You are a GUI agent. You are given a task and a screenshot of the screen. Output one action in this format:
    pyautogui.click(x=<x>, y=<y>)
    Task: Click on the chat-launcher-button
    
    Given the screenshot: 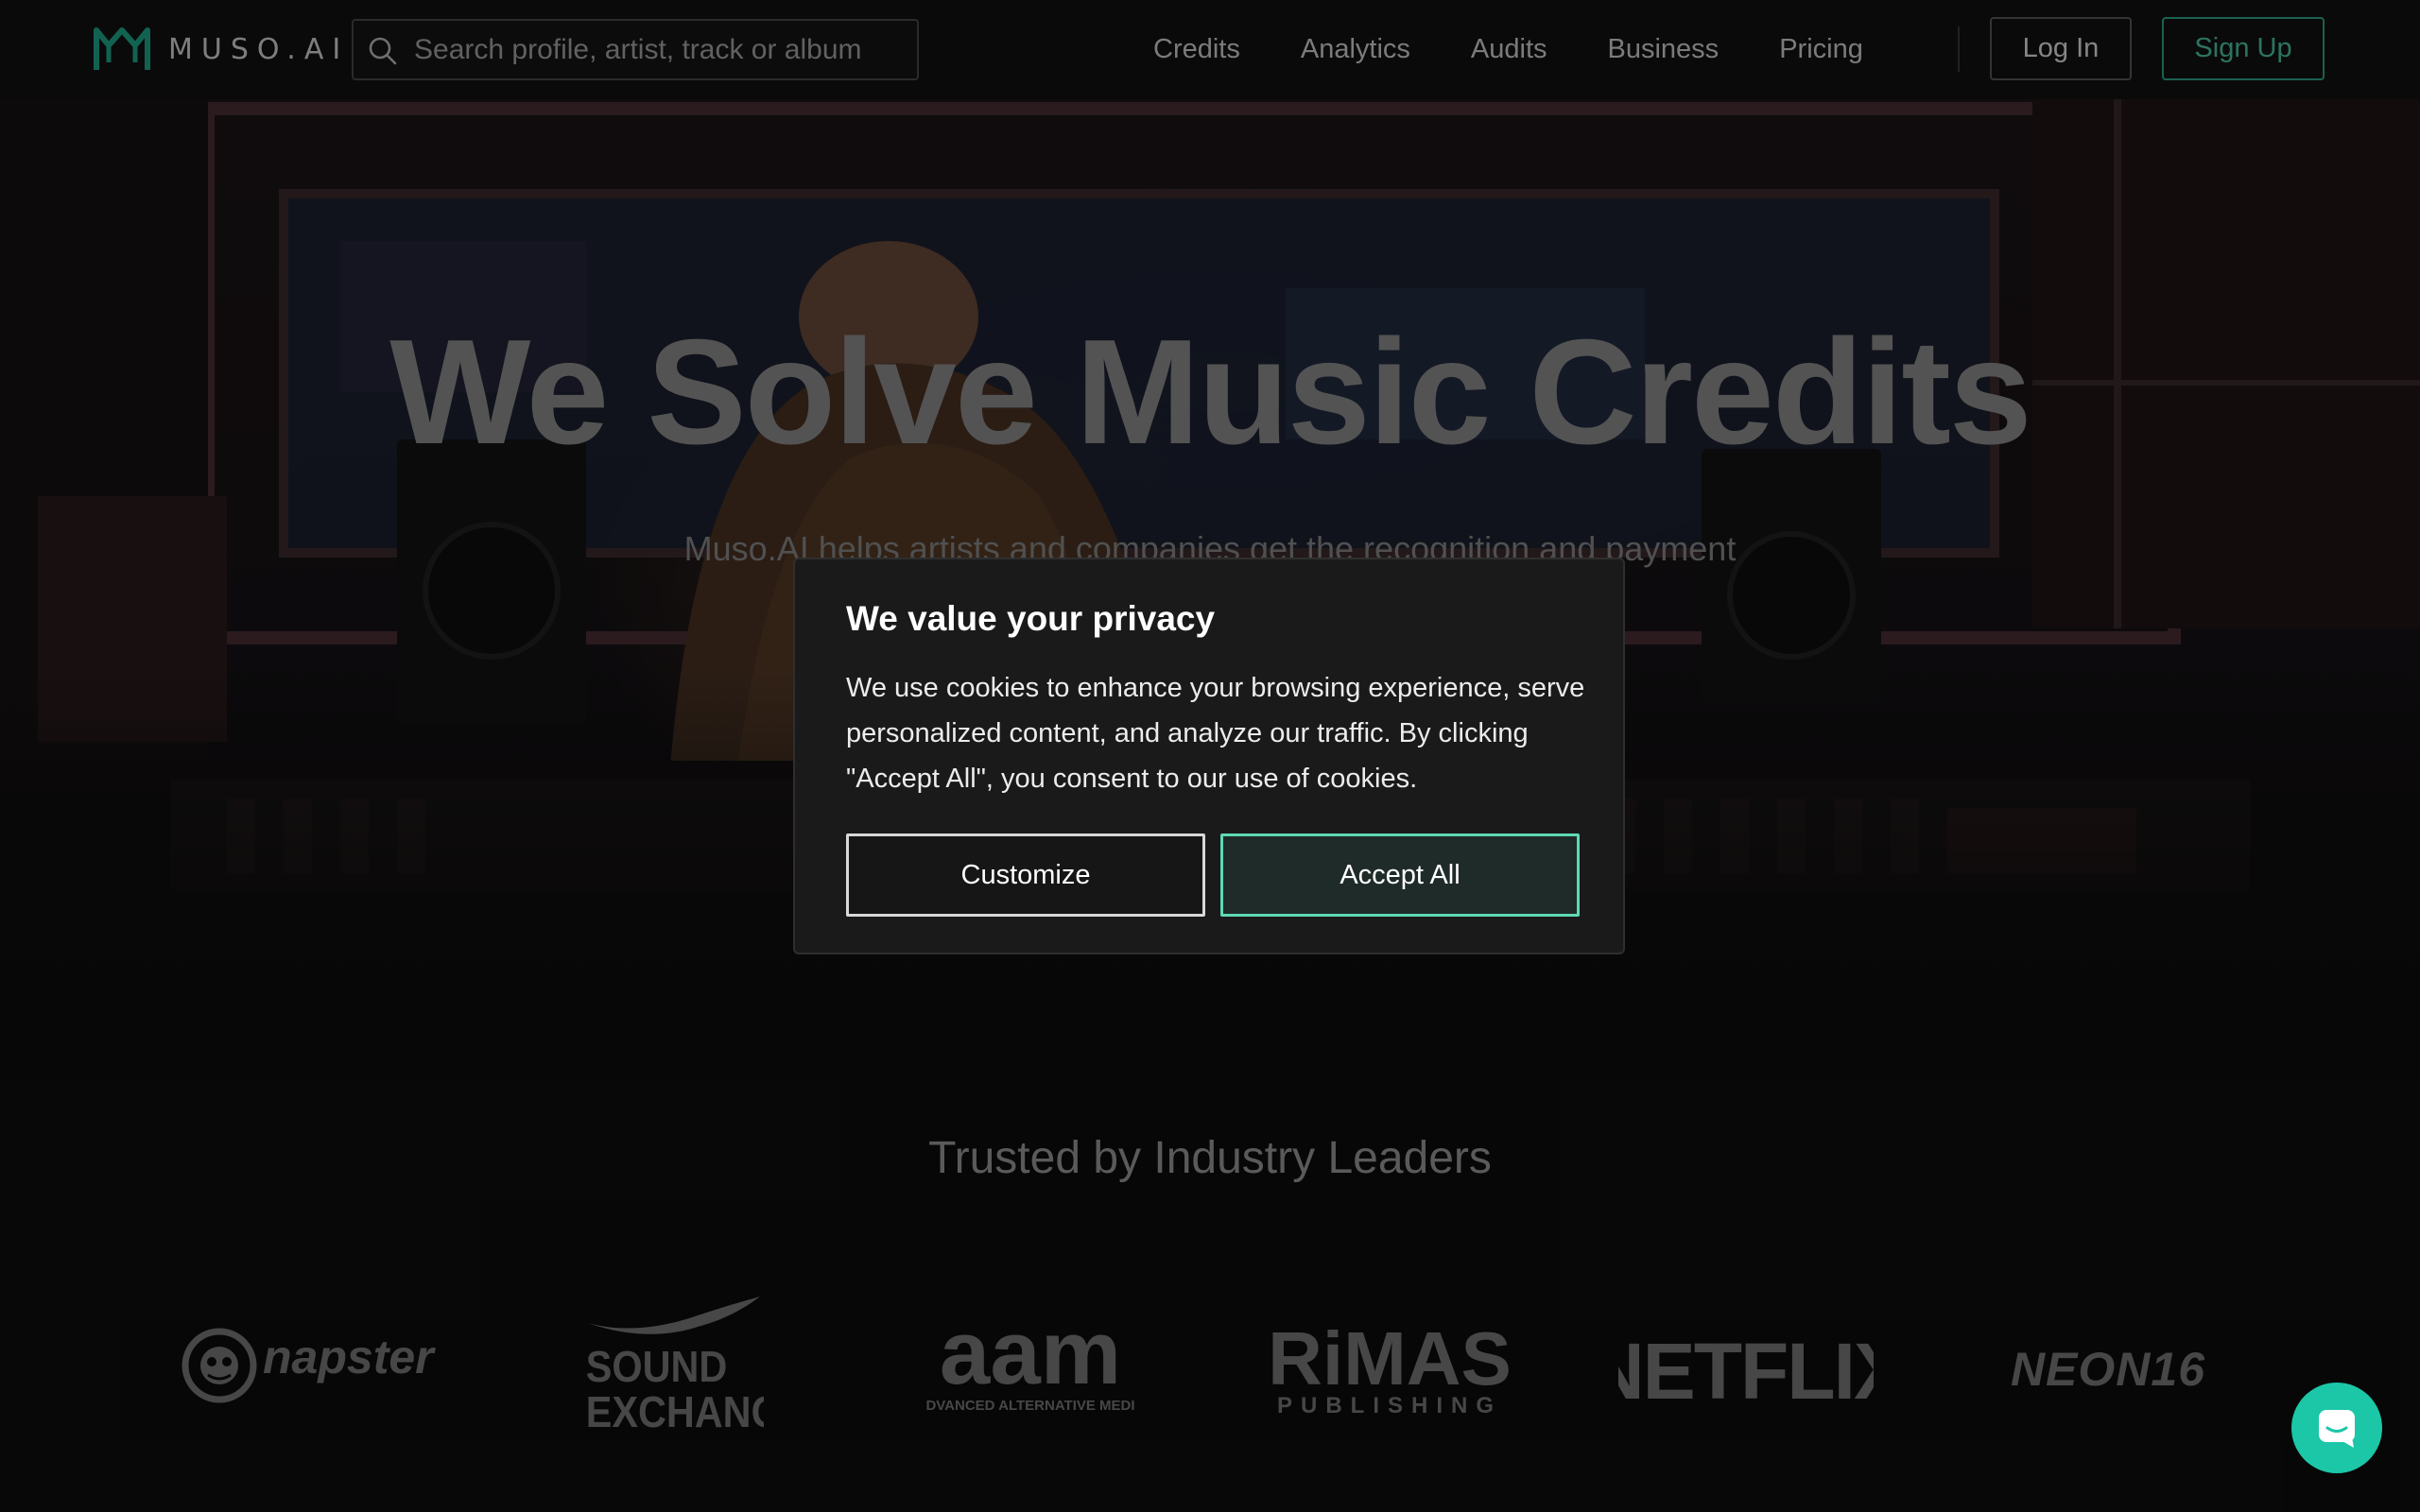 What is the action you would take?
    pyautogui.click(x=2336, y=1428)
    